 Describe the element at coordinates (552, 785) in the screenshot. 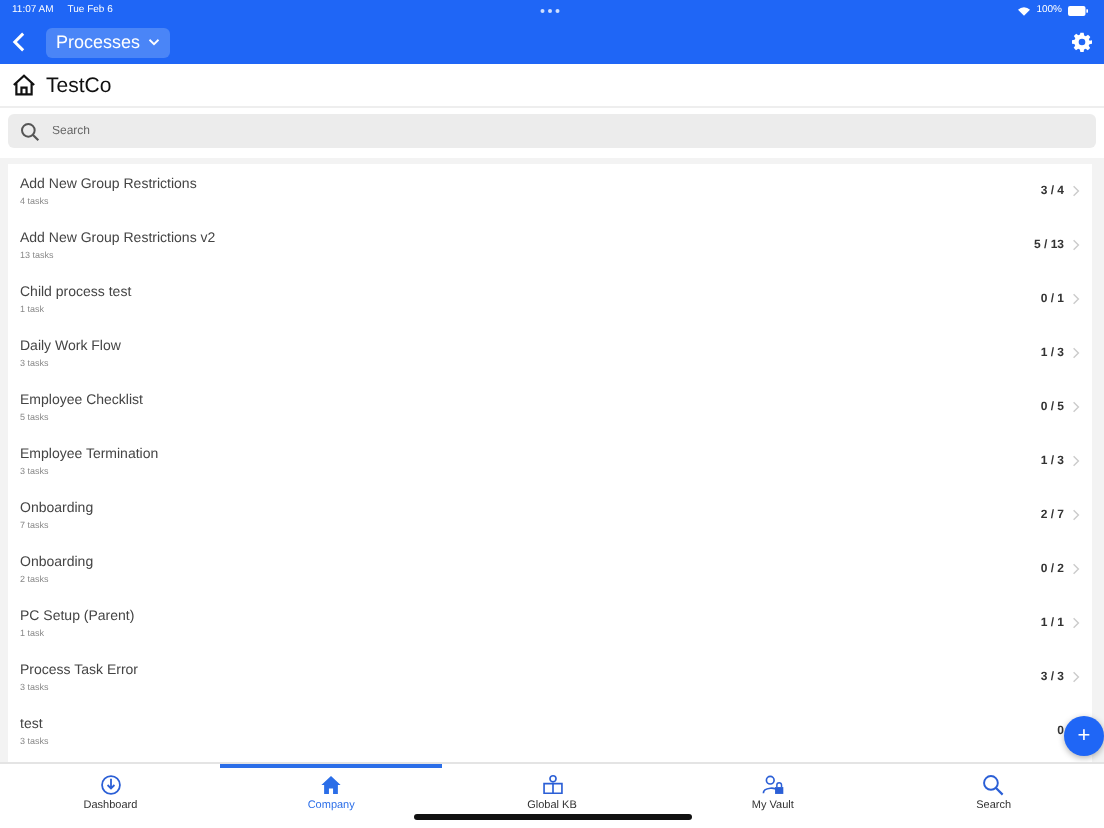

I see `book-person-icon` at that location.